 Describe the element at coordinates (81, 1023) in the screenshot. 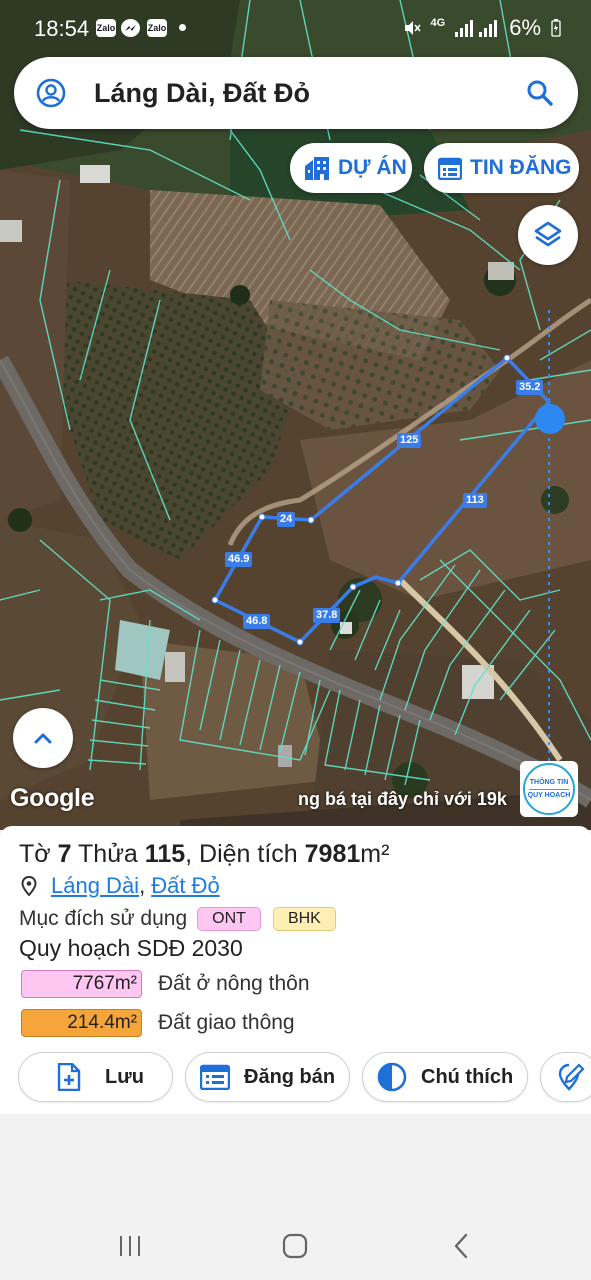

I see `planning-area: 214.4m²` at that location.